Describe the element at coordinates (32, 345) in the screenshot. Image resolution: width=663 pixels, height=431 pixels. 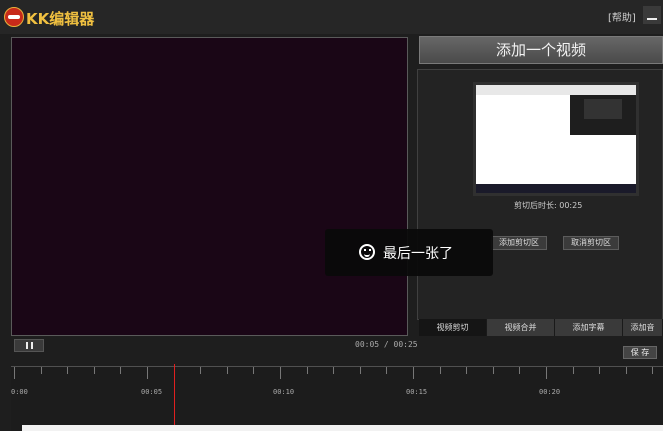
I see `pause-icon-bar` at that location.